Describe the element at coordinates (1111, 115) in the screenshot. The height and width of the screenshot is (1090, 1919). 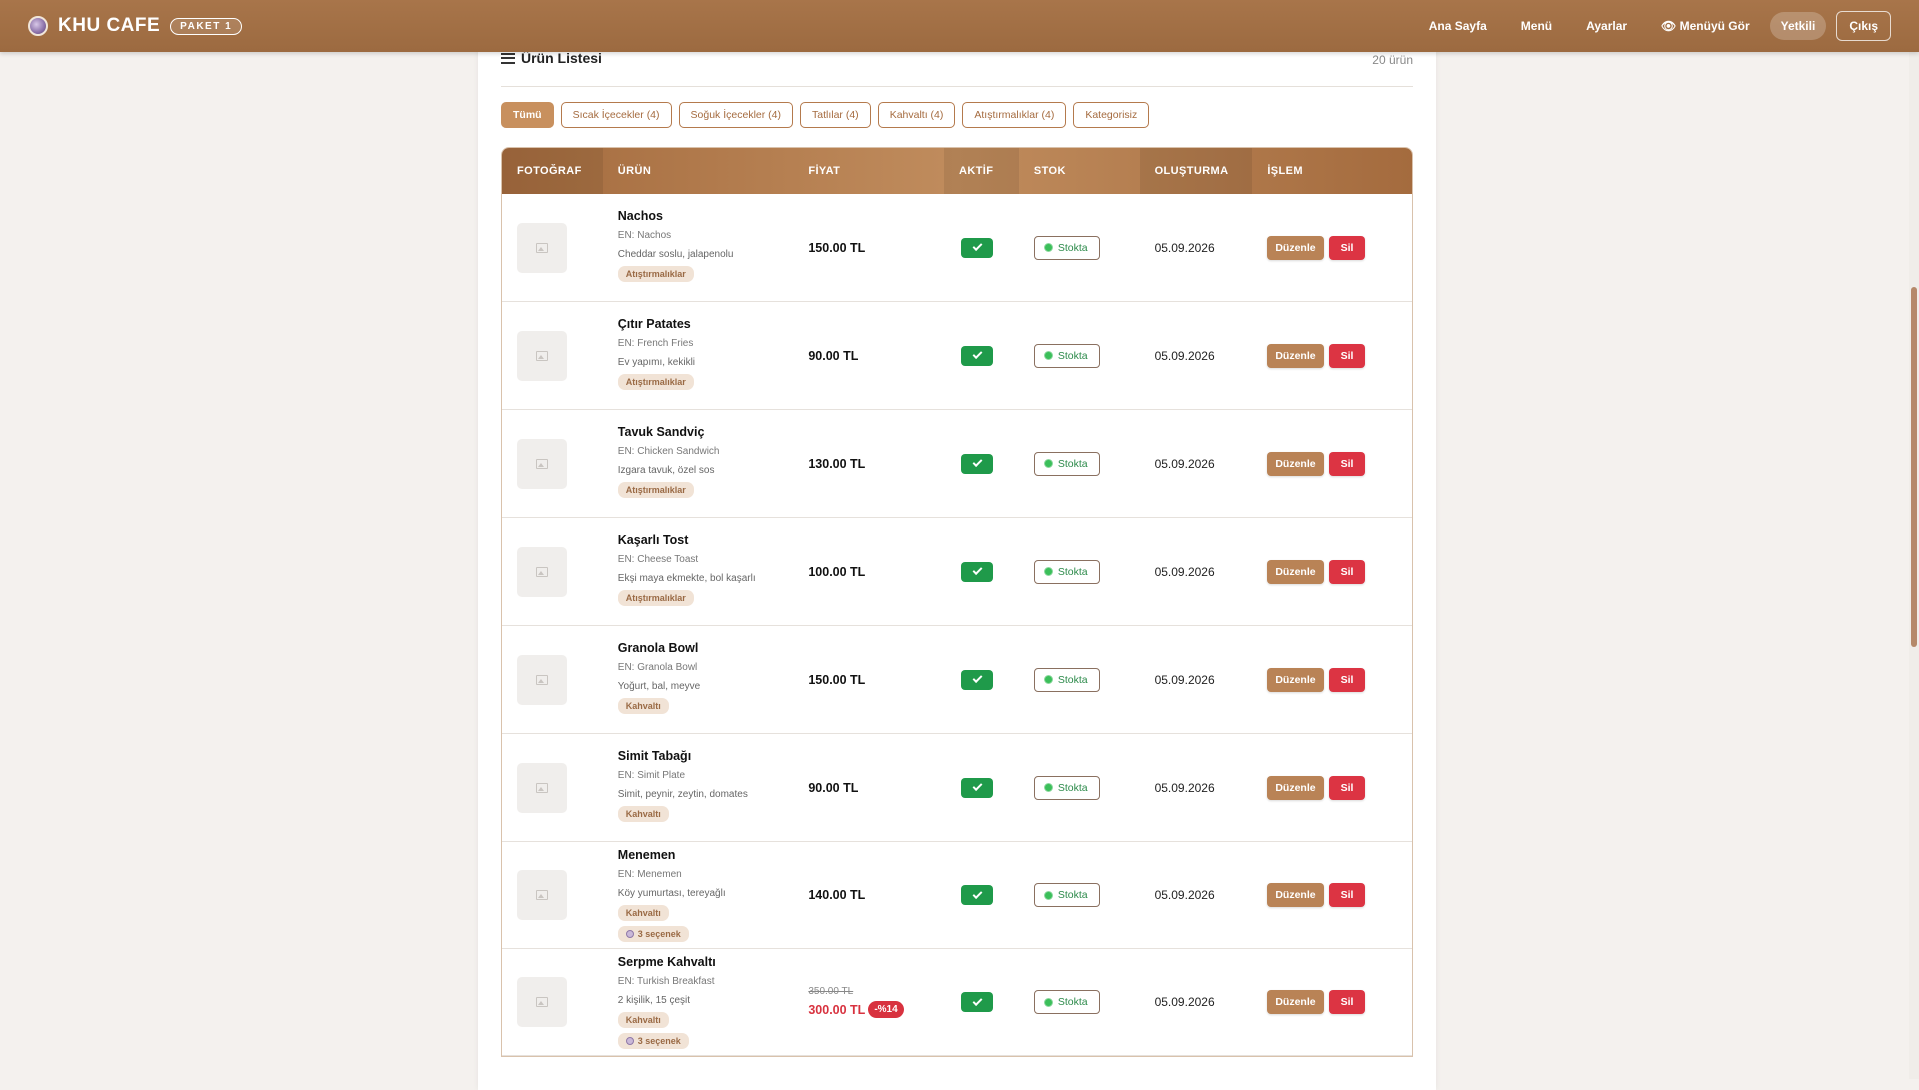
I see `filter-uncategorized: Kategorisiz` at that location.